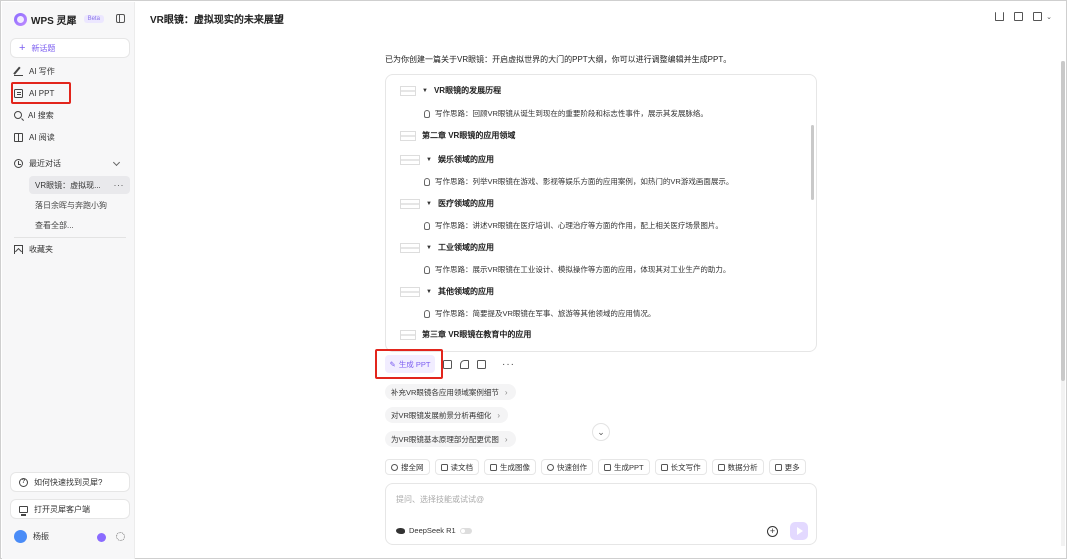  I want to click on outline-section: ▼ VR眼镜的发展历程, so click(450, 90).